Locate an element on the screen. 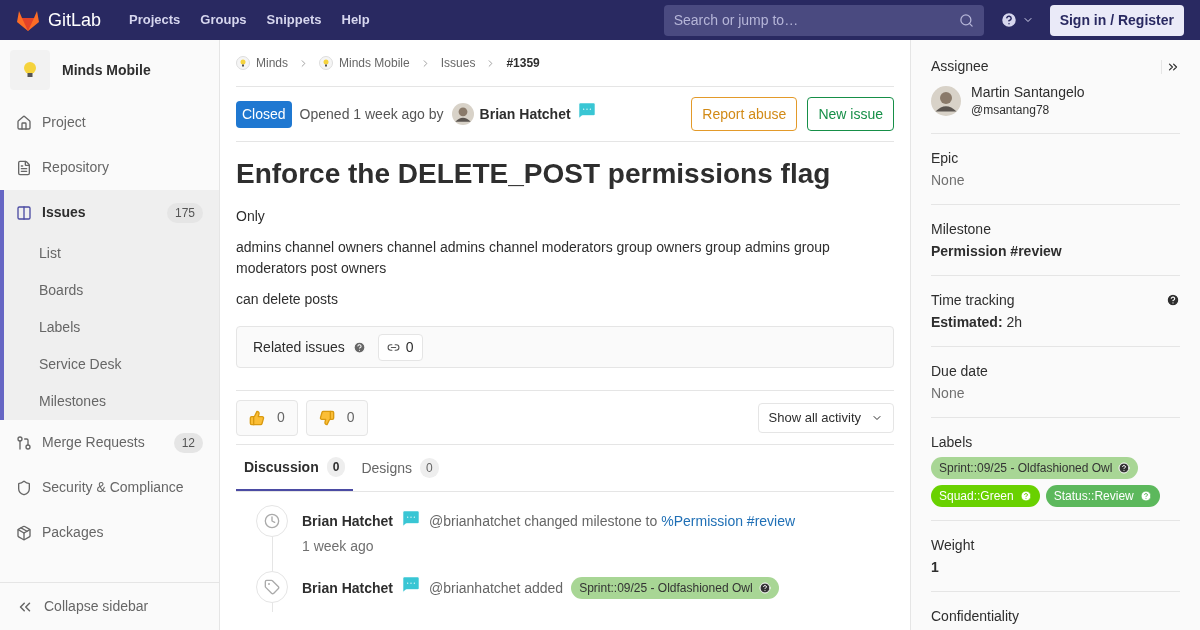 The image size is (1200, 630). sidebar-item: Repository is located at coordinates (109, 167).